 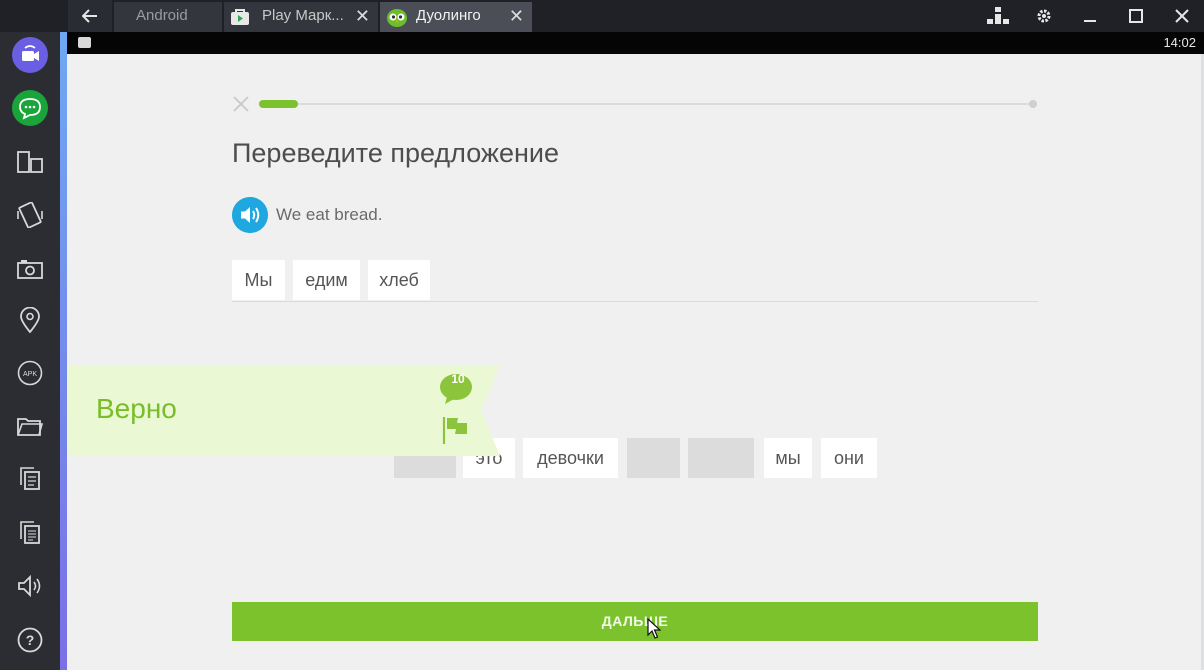 I want to click on sidebar-item-shake, so click(x=30, y=215).